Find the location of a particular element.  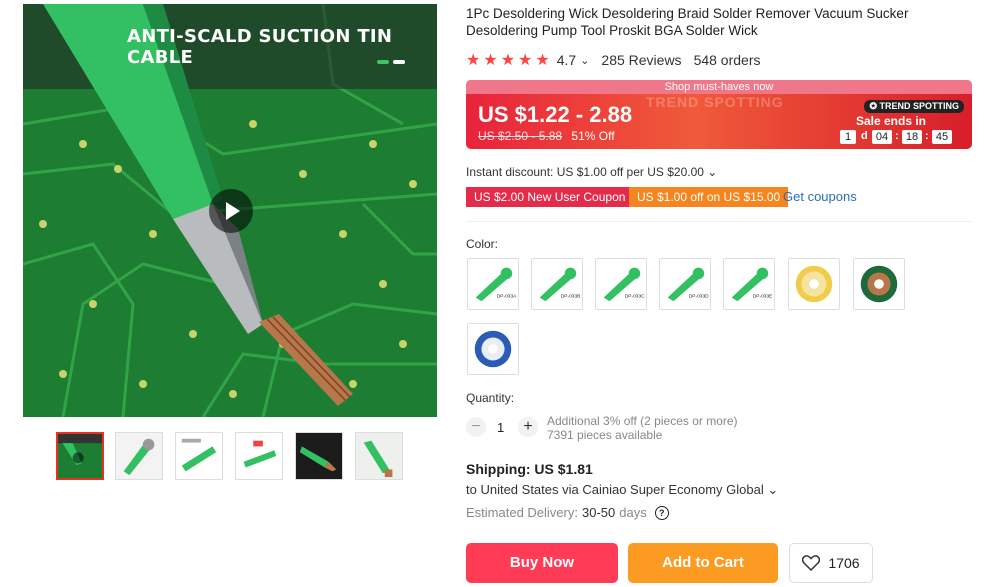

help-icon: ? is located at coordinates (661, 512).